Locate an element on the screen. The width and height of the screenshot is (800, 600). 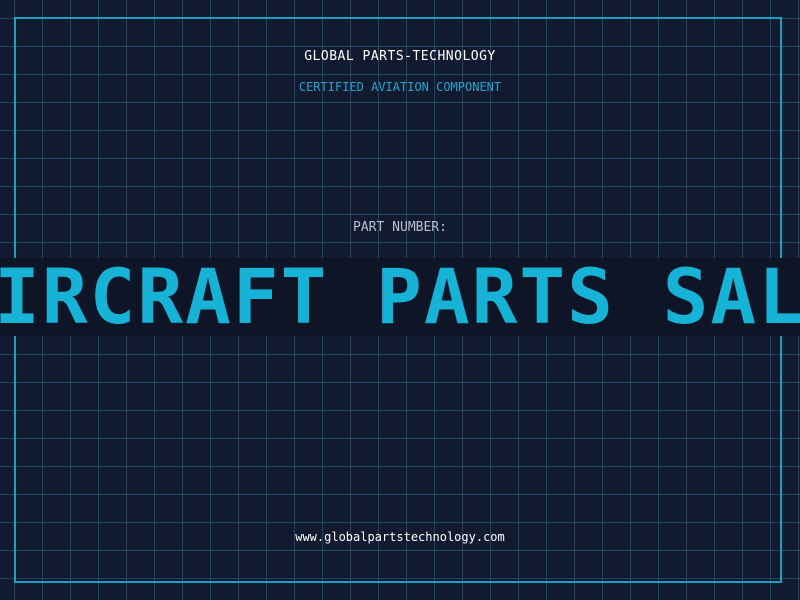
website-url: www.globalpartstechnology.com is located at coordinates (400, 537).